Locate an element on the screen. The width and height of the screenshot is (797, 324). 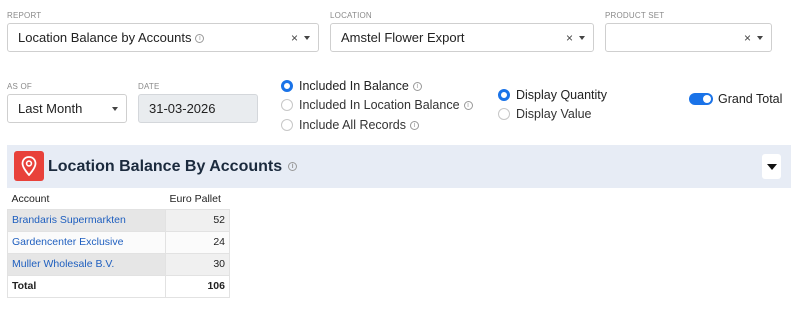
radio-label: Display Value is located at coordinates (554, 114).